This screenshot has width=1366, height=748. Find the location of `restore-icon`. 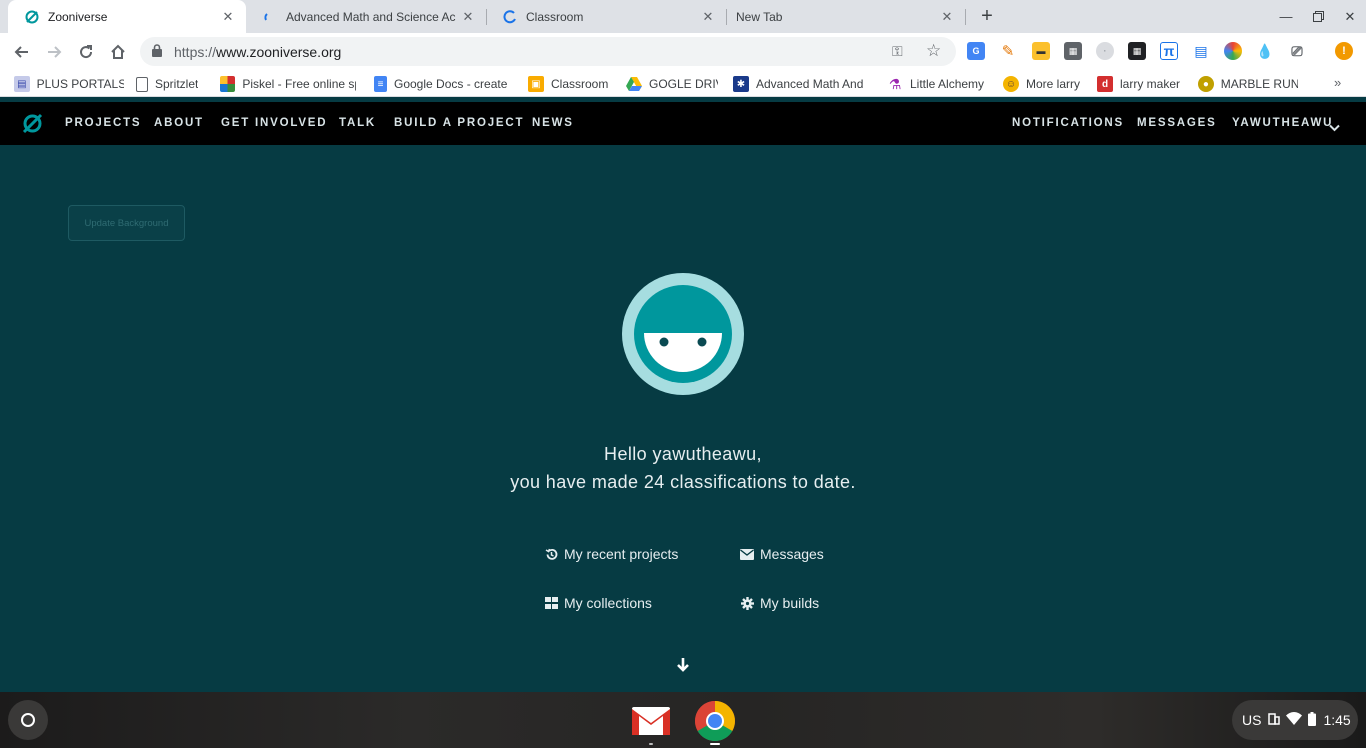

restore-icon is located at coordinates (1318, 16).